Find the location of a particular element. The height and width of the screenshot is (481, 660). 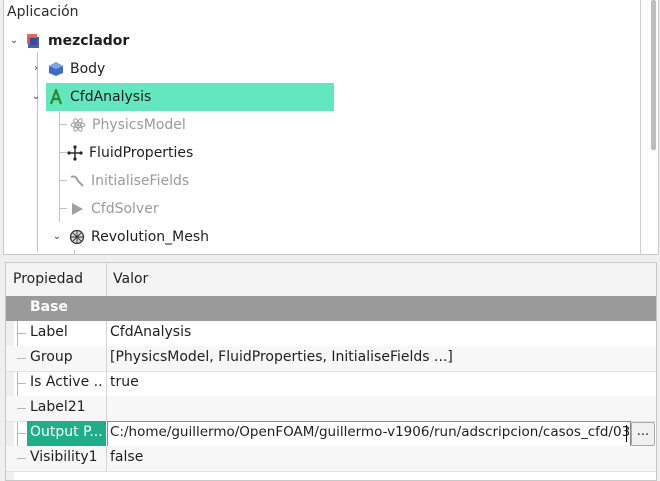

tree-item-cfdsolver: CfdSolver is located at coordinates (114, 209).